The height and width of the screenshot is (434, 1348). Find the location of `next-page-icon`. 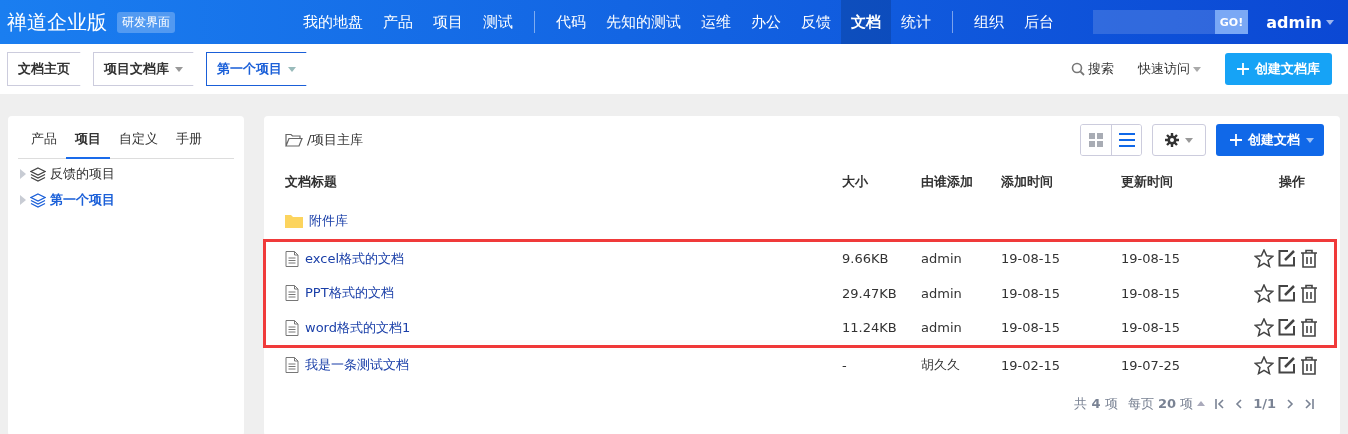

next-page-icon is located at coordinates (1290, 403).